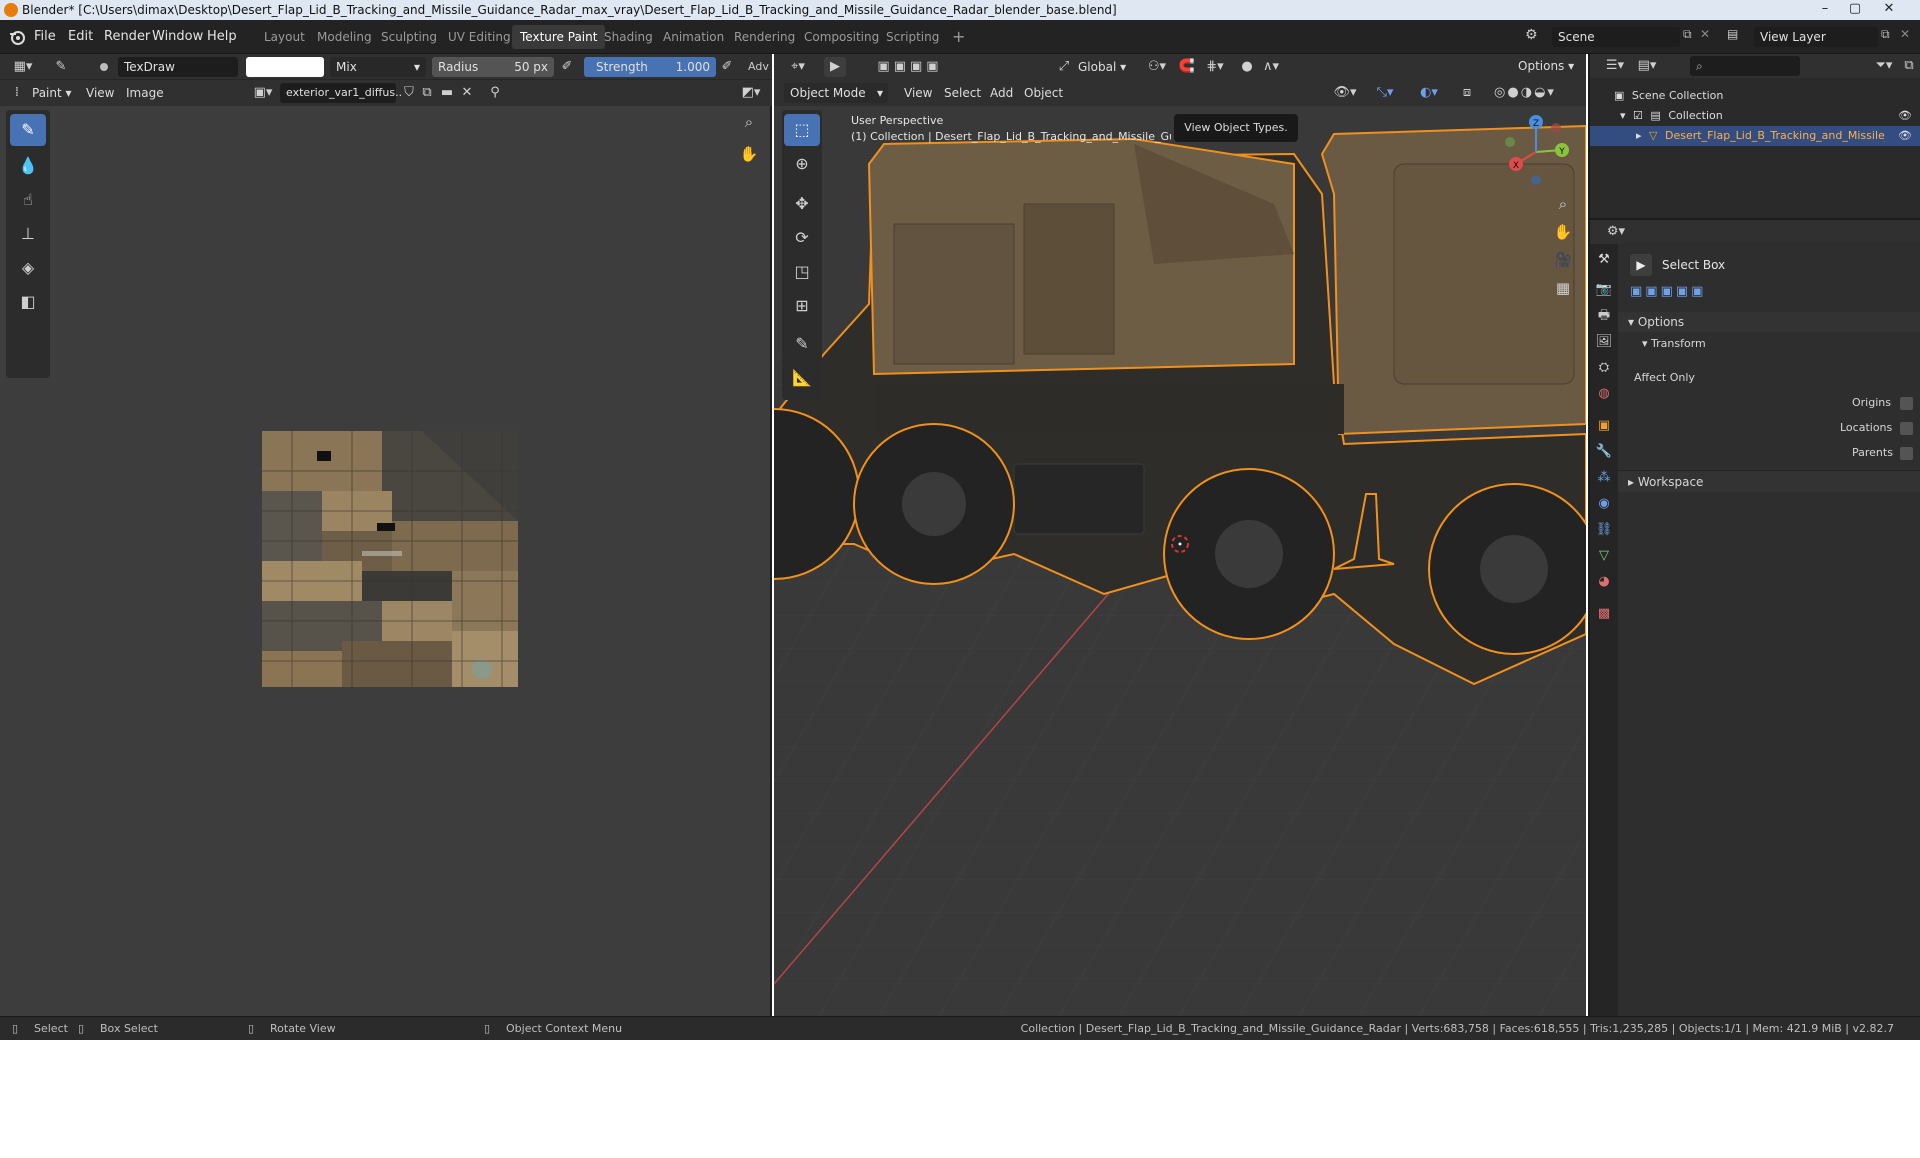 This screenshot has height=1158, width=1920. I want to click on image-view-menu: View, so click(100, 93).